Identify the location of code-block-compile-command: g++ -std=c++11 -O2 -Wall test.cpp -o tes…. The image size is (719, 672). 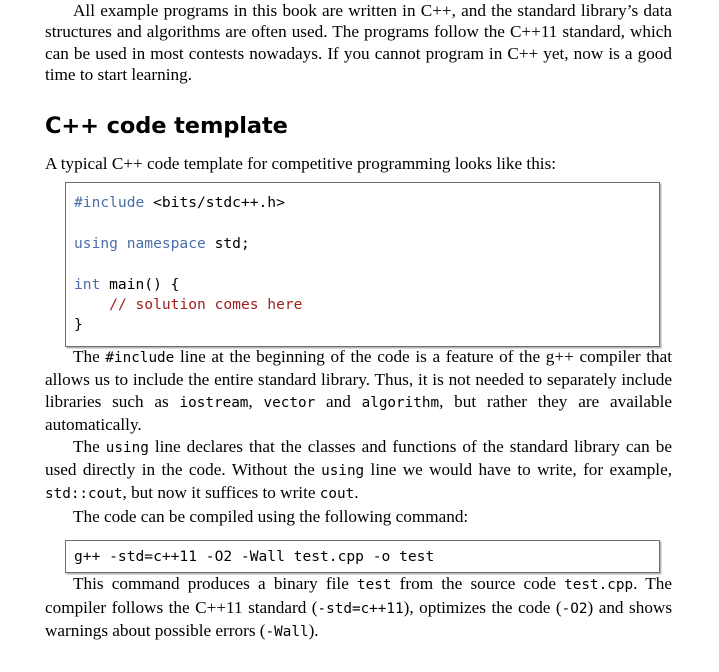
(362, 556).